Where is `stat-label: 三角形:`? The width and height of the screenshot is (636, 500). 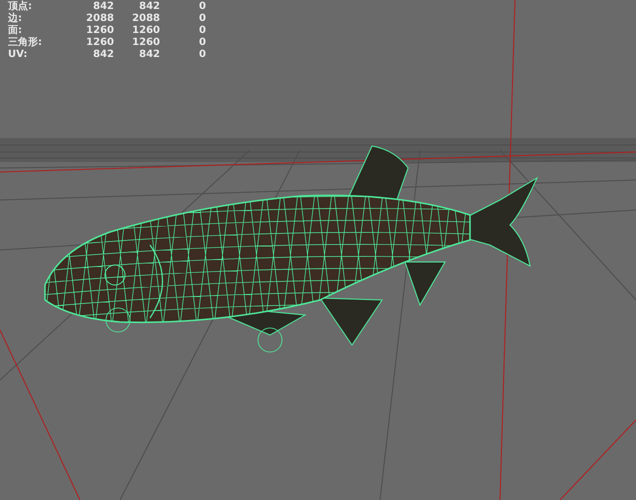
stat-label: 三角形: is located at coordinates (25, 42).